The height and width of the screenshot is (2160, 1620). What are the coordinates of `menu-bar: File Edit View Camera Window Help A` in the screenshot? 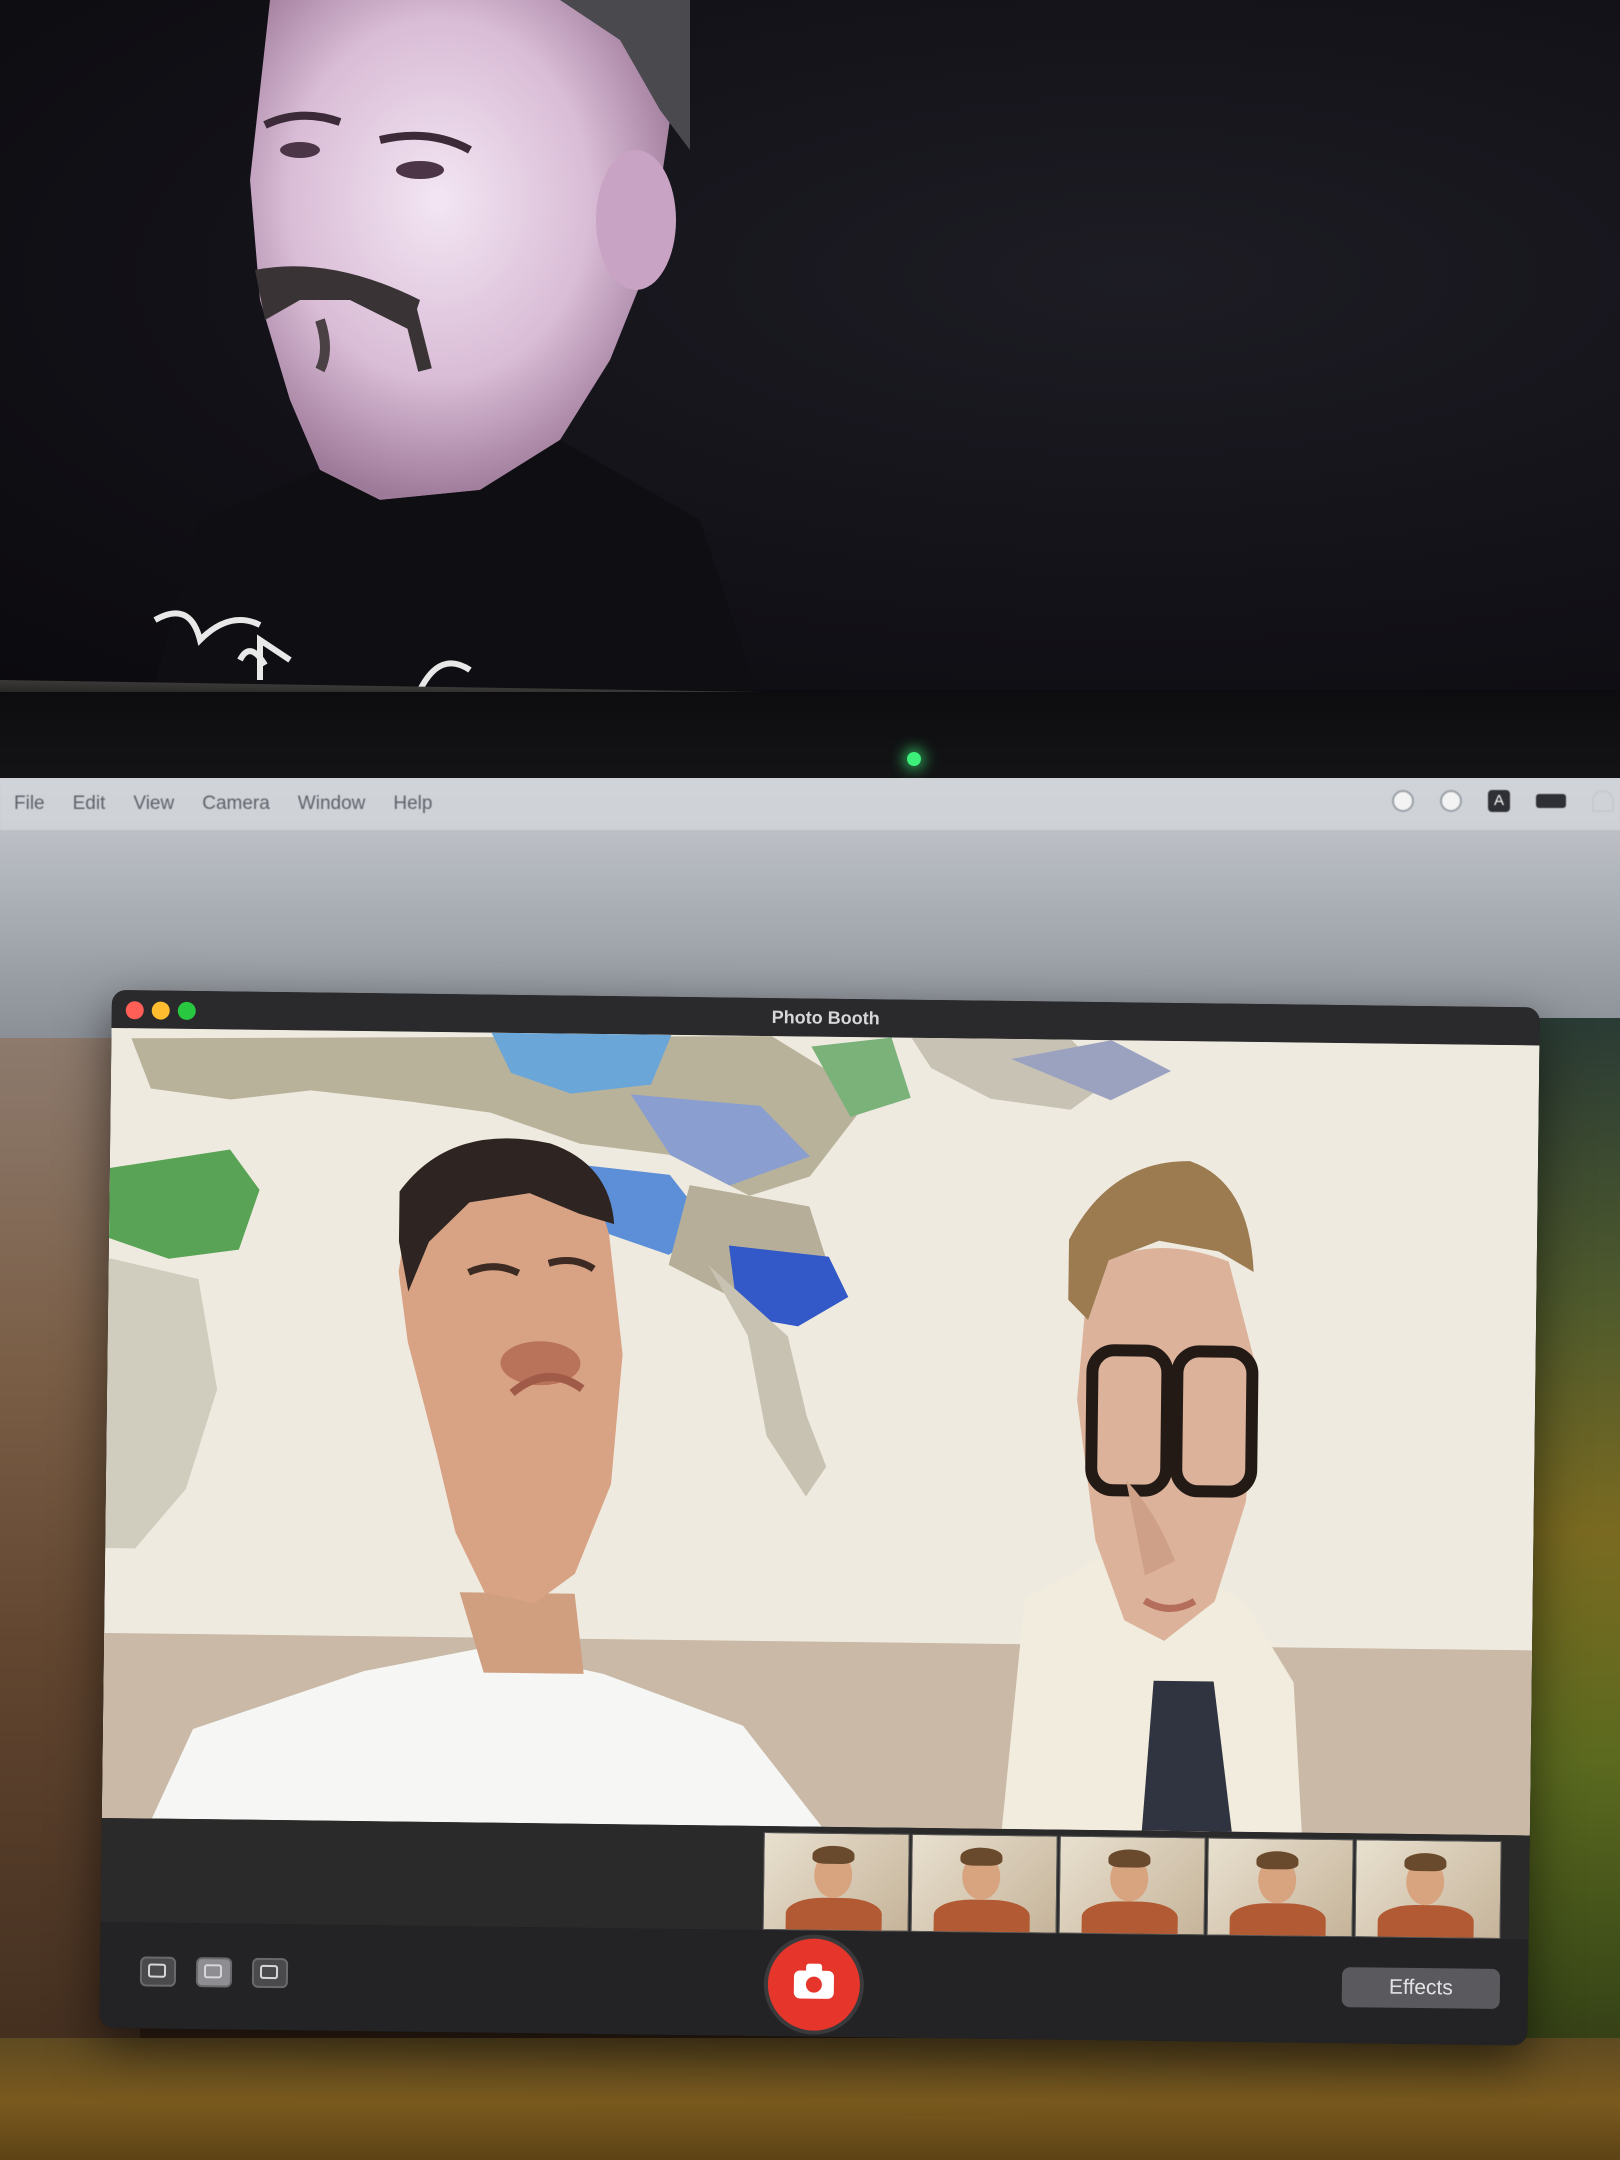 It's located at (810, 804).